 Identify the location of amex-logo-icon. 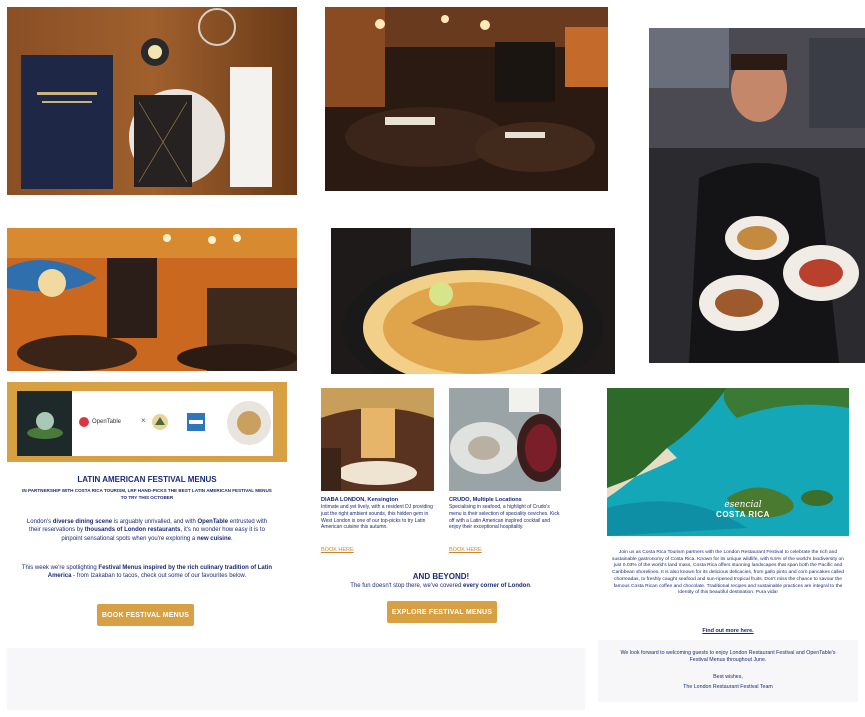
(196, 422).